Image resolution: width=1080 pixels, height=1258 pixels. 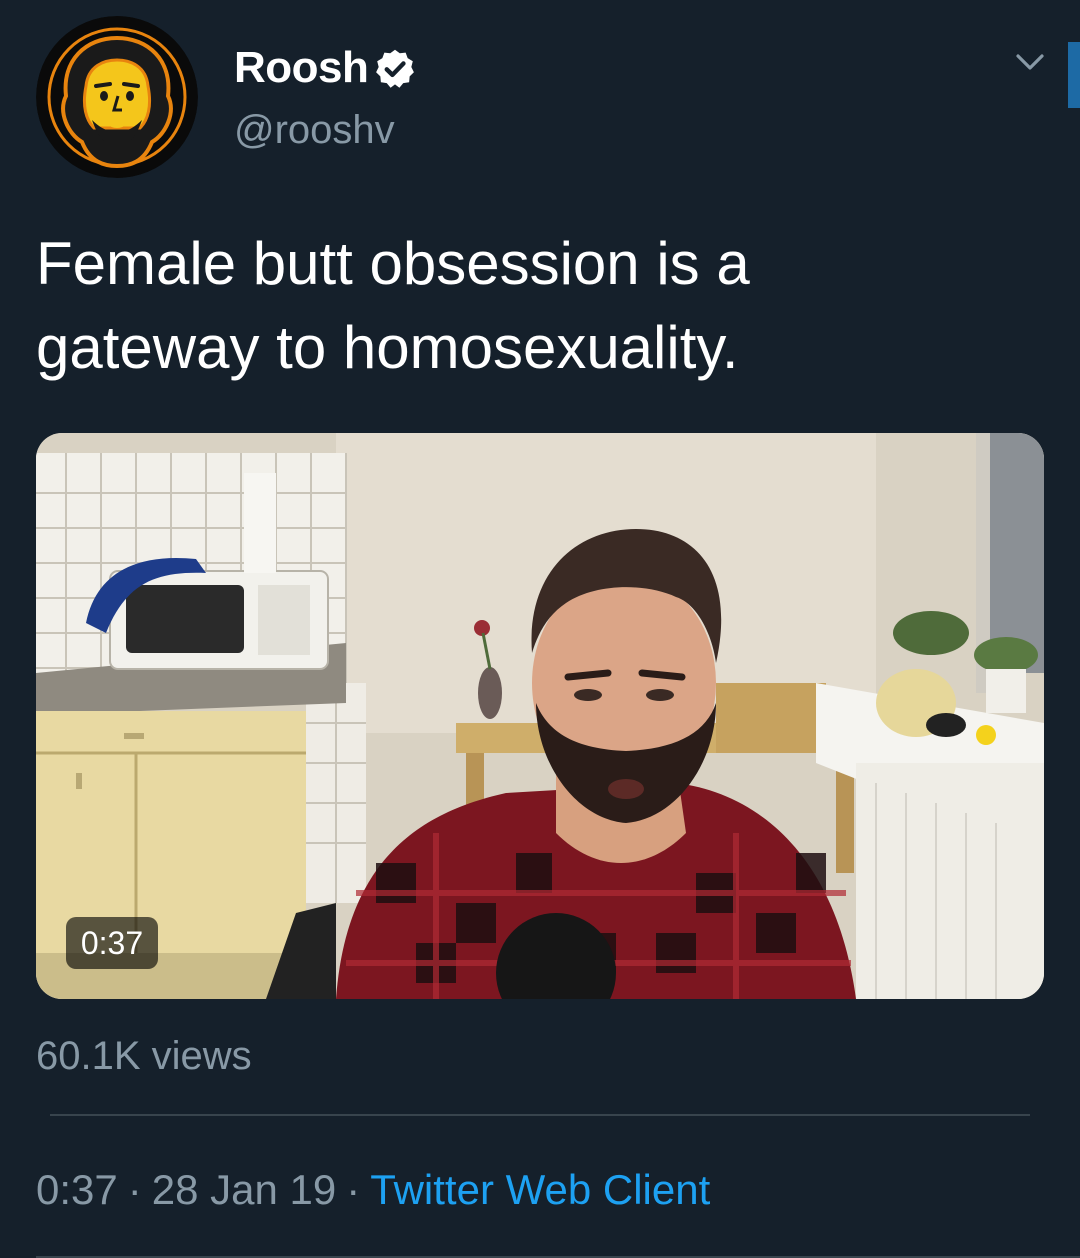 What do you see at coordinates (144, 1056) in the screenshot?
I see `view-count: 60.1K views` at bounding box center [144, 1056].